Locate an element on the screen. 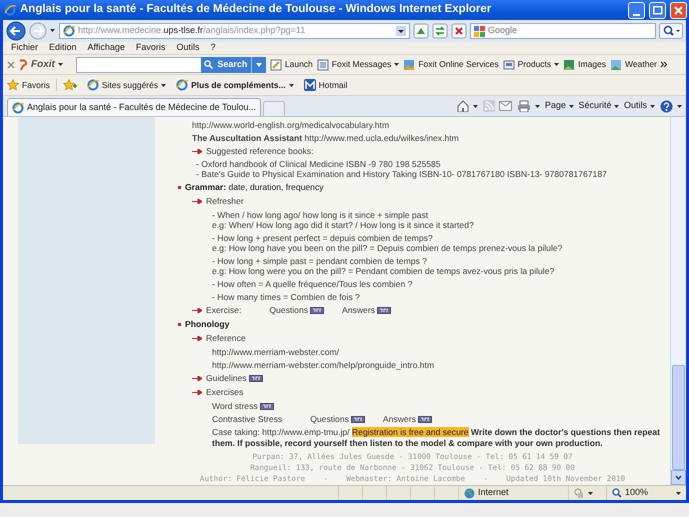 The height and width of the screenshot is (517, 689). text-line: http://www.world-english.org/medicalvocabulary.htm is located at coordinates (291, 125).